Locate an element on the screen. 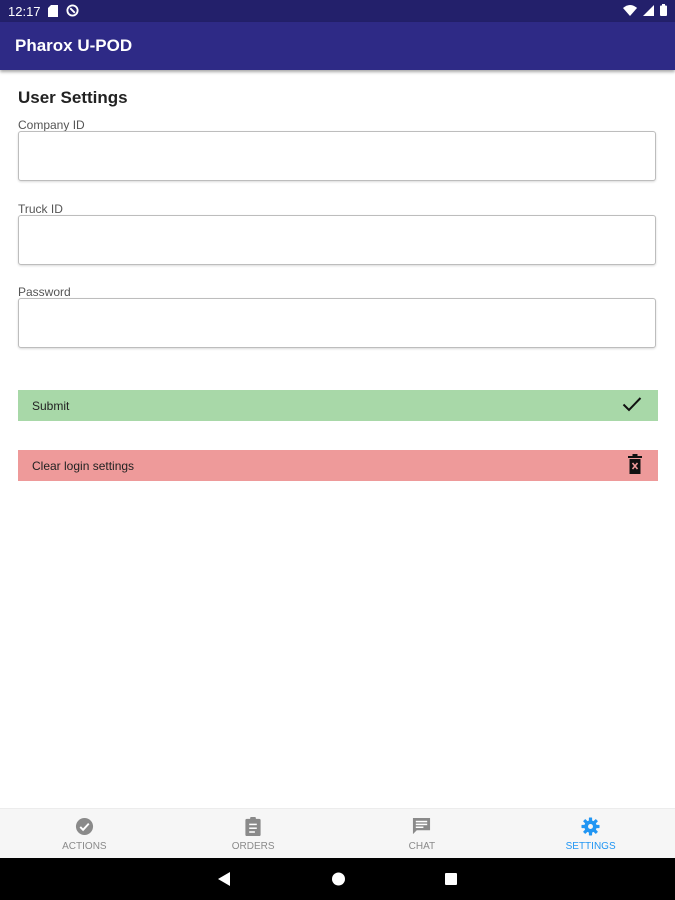  data-saver-icon is located at coordinates (72, 12).